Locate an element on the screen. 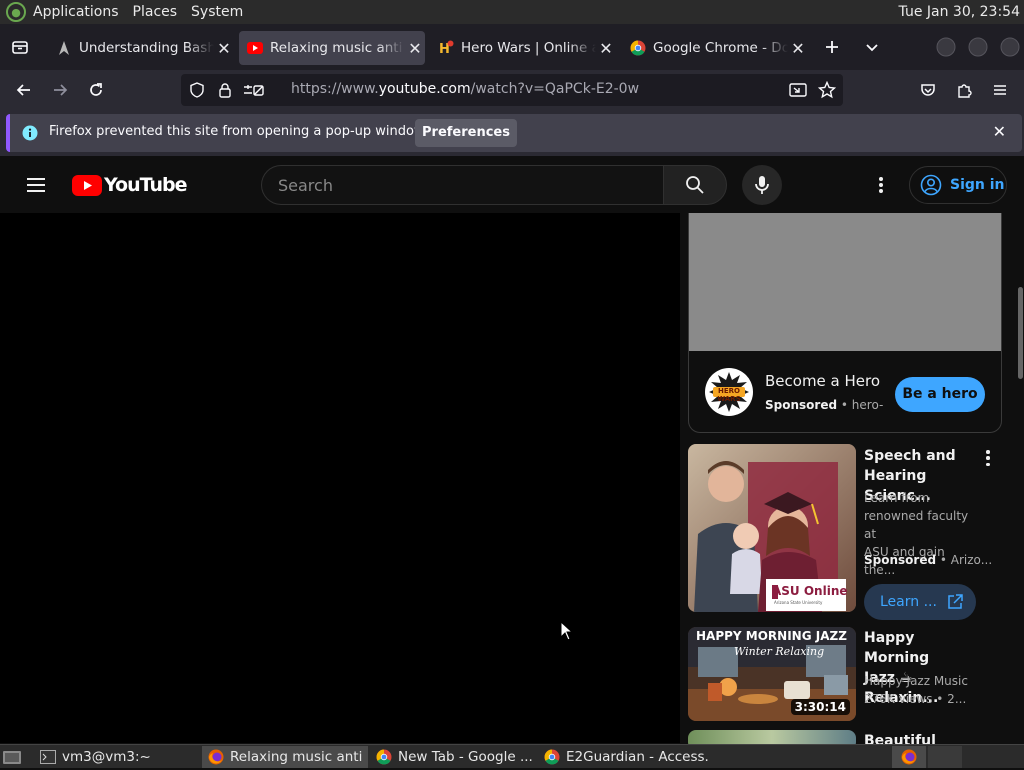 The width and height of the screenshot is (1024, 770). workspace-switcher is located at coordinates (909, 757).